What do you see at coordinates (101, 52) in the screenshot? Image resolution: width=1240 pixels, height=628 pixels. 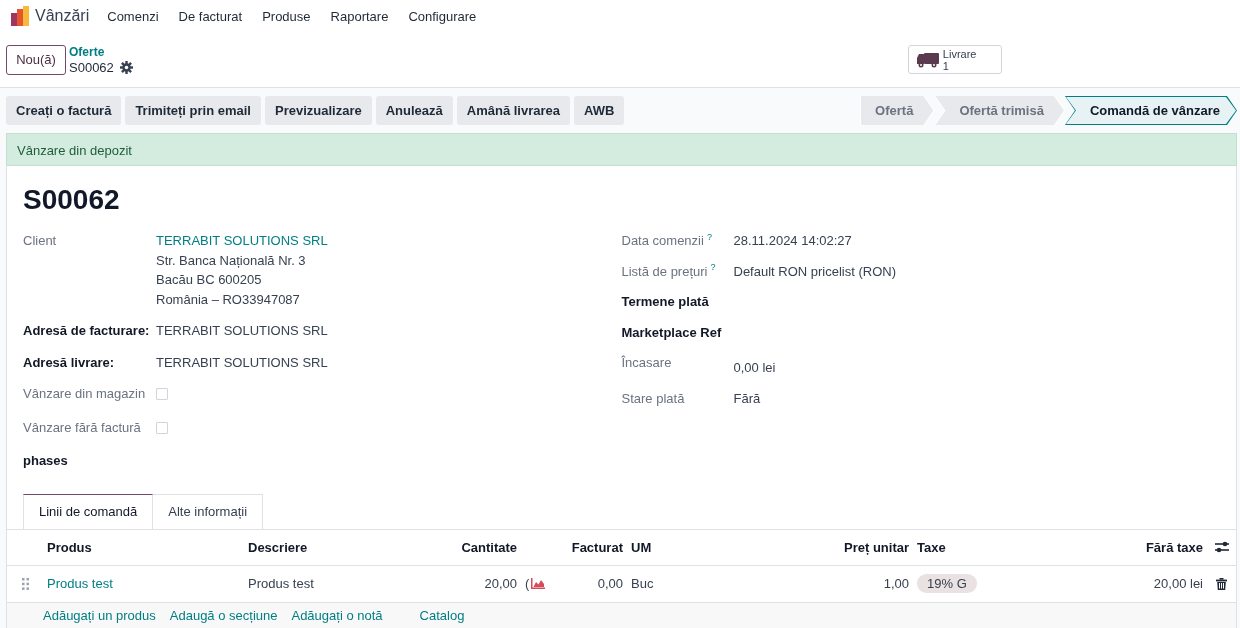 I see `breadcrumb-link: Oferte` at bounding box center [101, 52].